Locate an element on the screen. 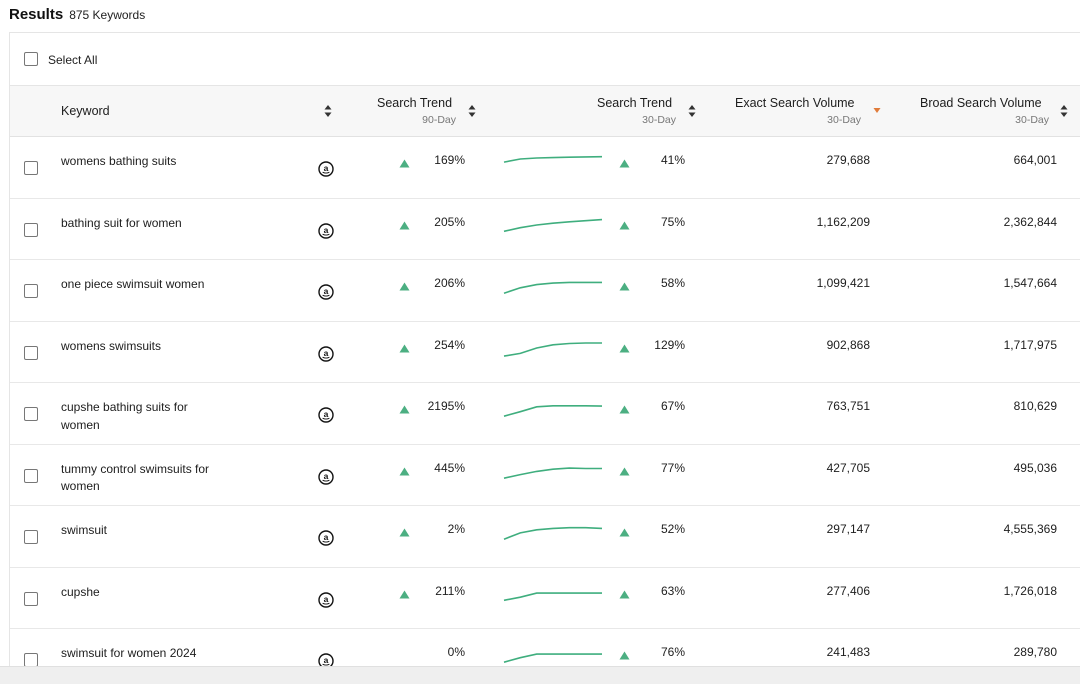  results-header: Results 875 Keywords is located at coordinates (77, 16).